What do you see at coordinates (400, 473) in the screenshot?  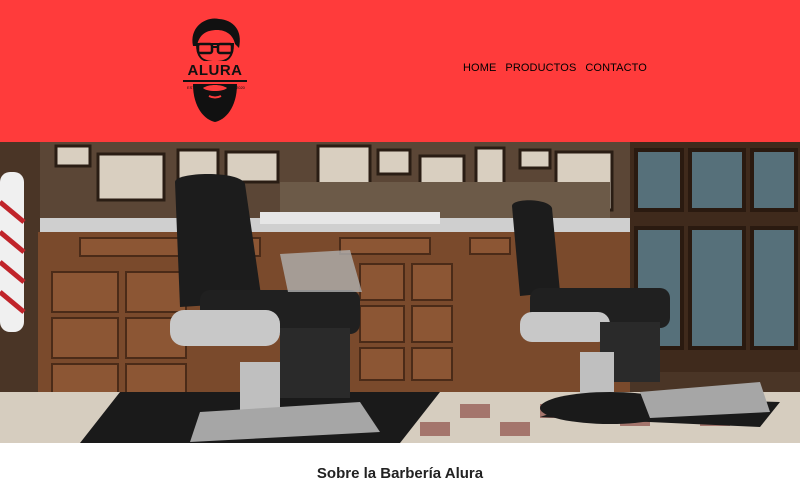 I see `about-title: Sobre la Barbería Alura` at bounding box center [400, 473].